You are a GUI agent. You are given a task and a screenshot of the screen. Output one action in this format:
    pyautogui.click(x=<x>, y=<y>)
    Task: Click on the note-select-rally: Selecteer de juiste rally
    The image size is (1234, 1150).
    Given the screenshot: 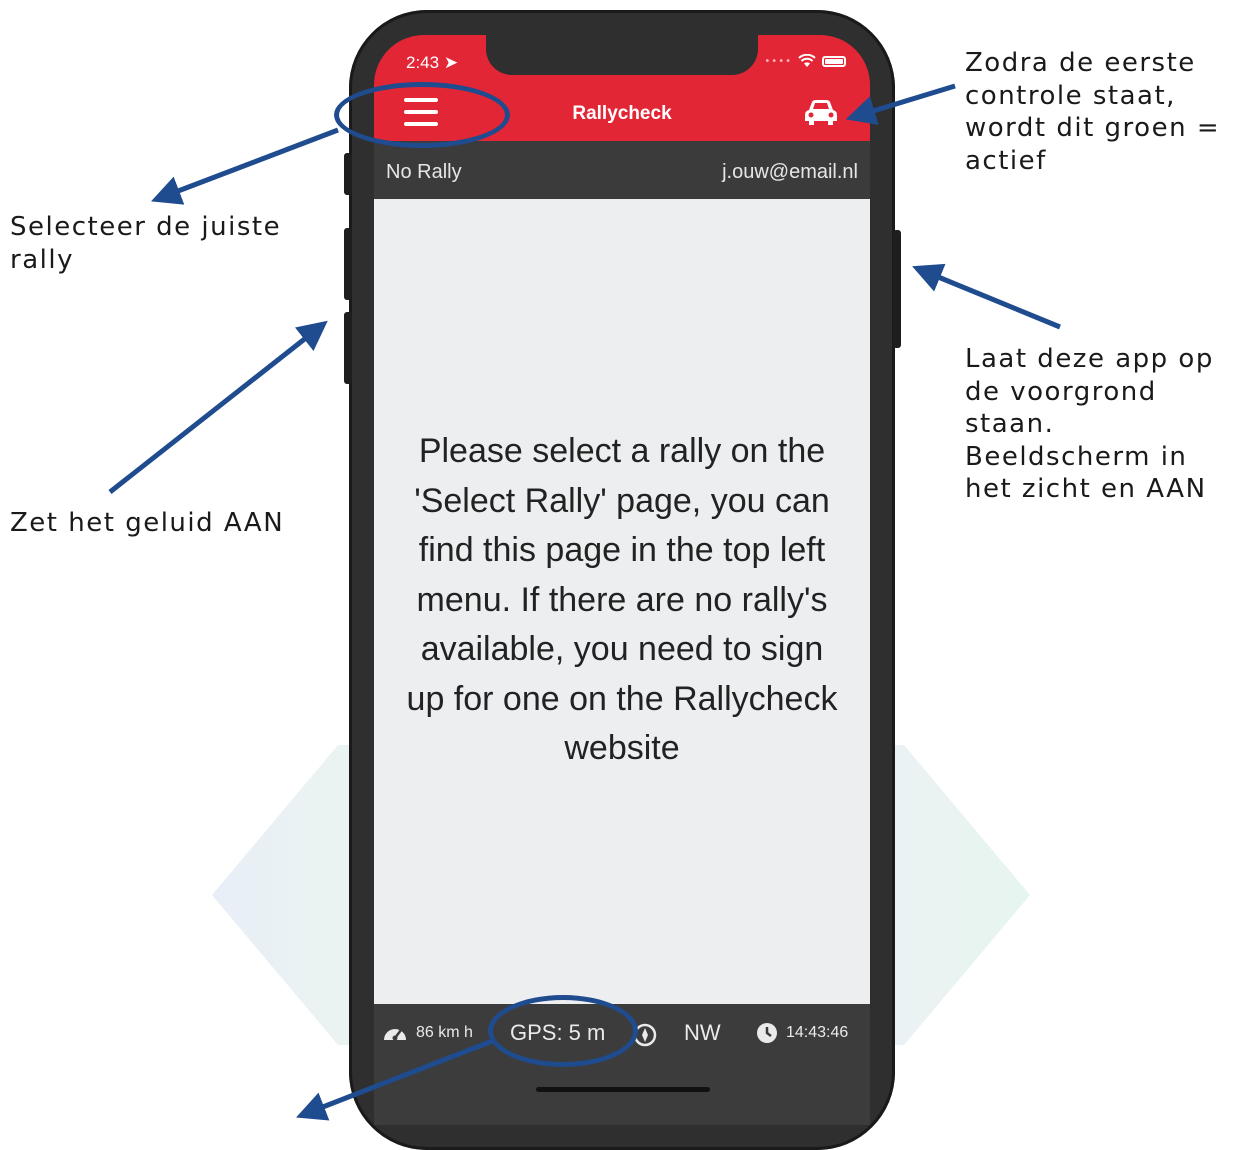 What is the action you would take?
    pyautogui.click(x=146, y=243)
    